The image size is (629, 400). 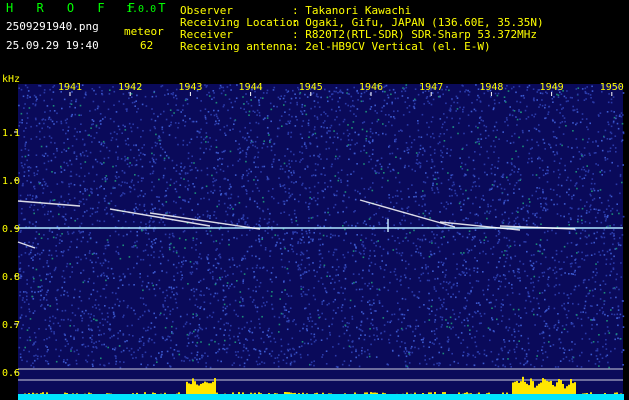 What do you see at coordinates (11, 325) in the screenshot?
I see `y-tick-label: 0.7` at bounding box center [11, 325].